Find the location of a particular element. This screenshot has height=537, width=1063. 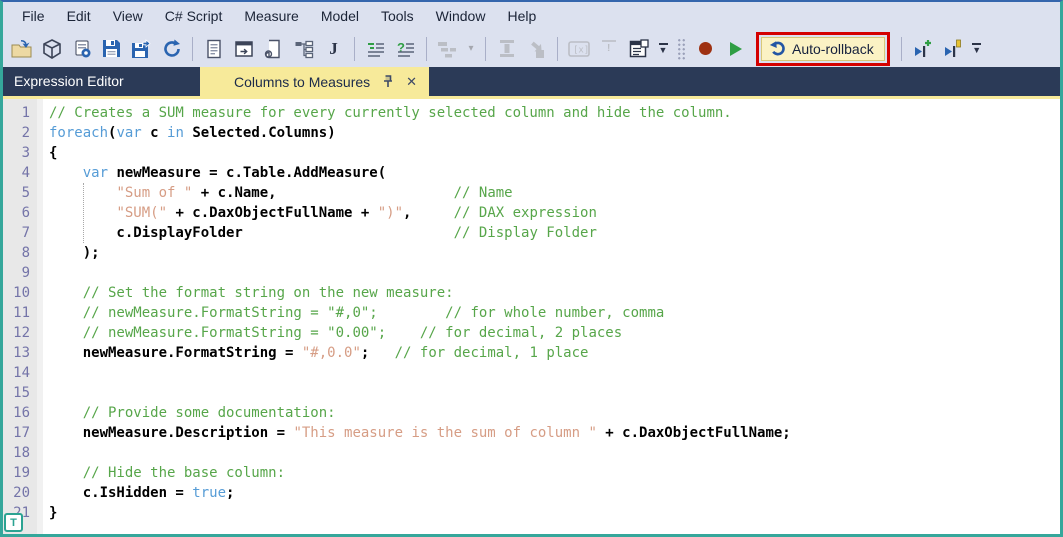

code-line-4: var newMeasure = c.Table.AddMeasure( is located at coordinates (554, 173).